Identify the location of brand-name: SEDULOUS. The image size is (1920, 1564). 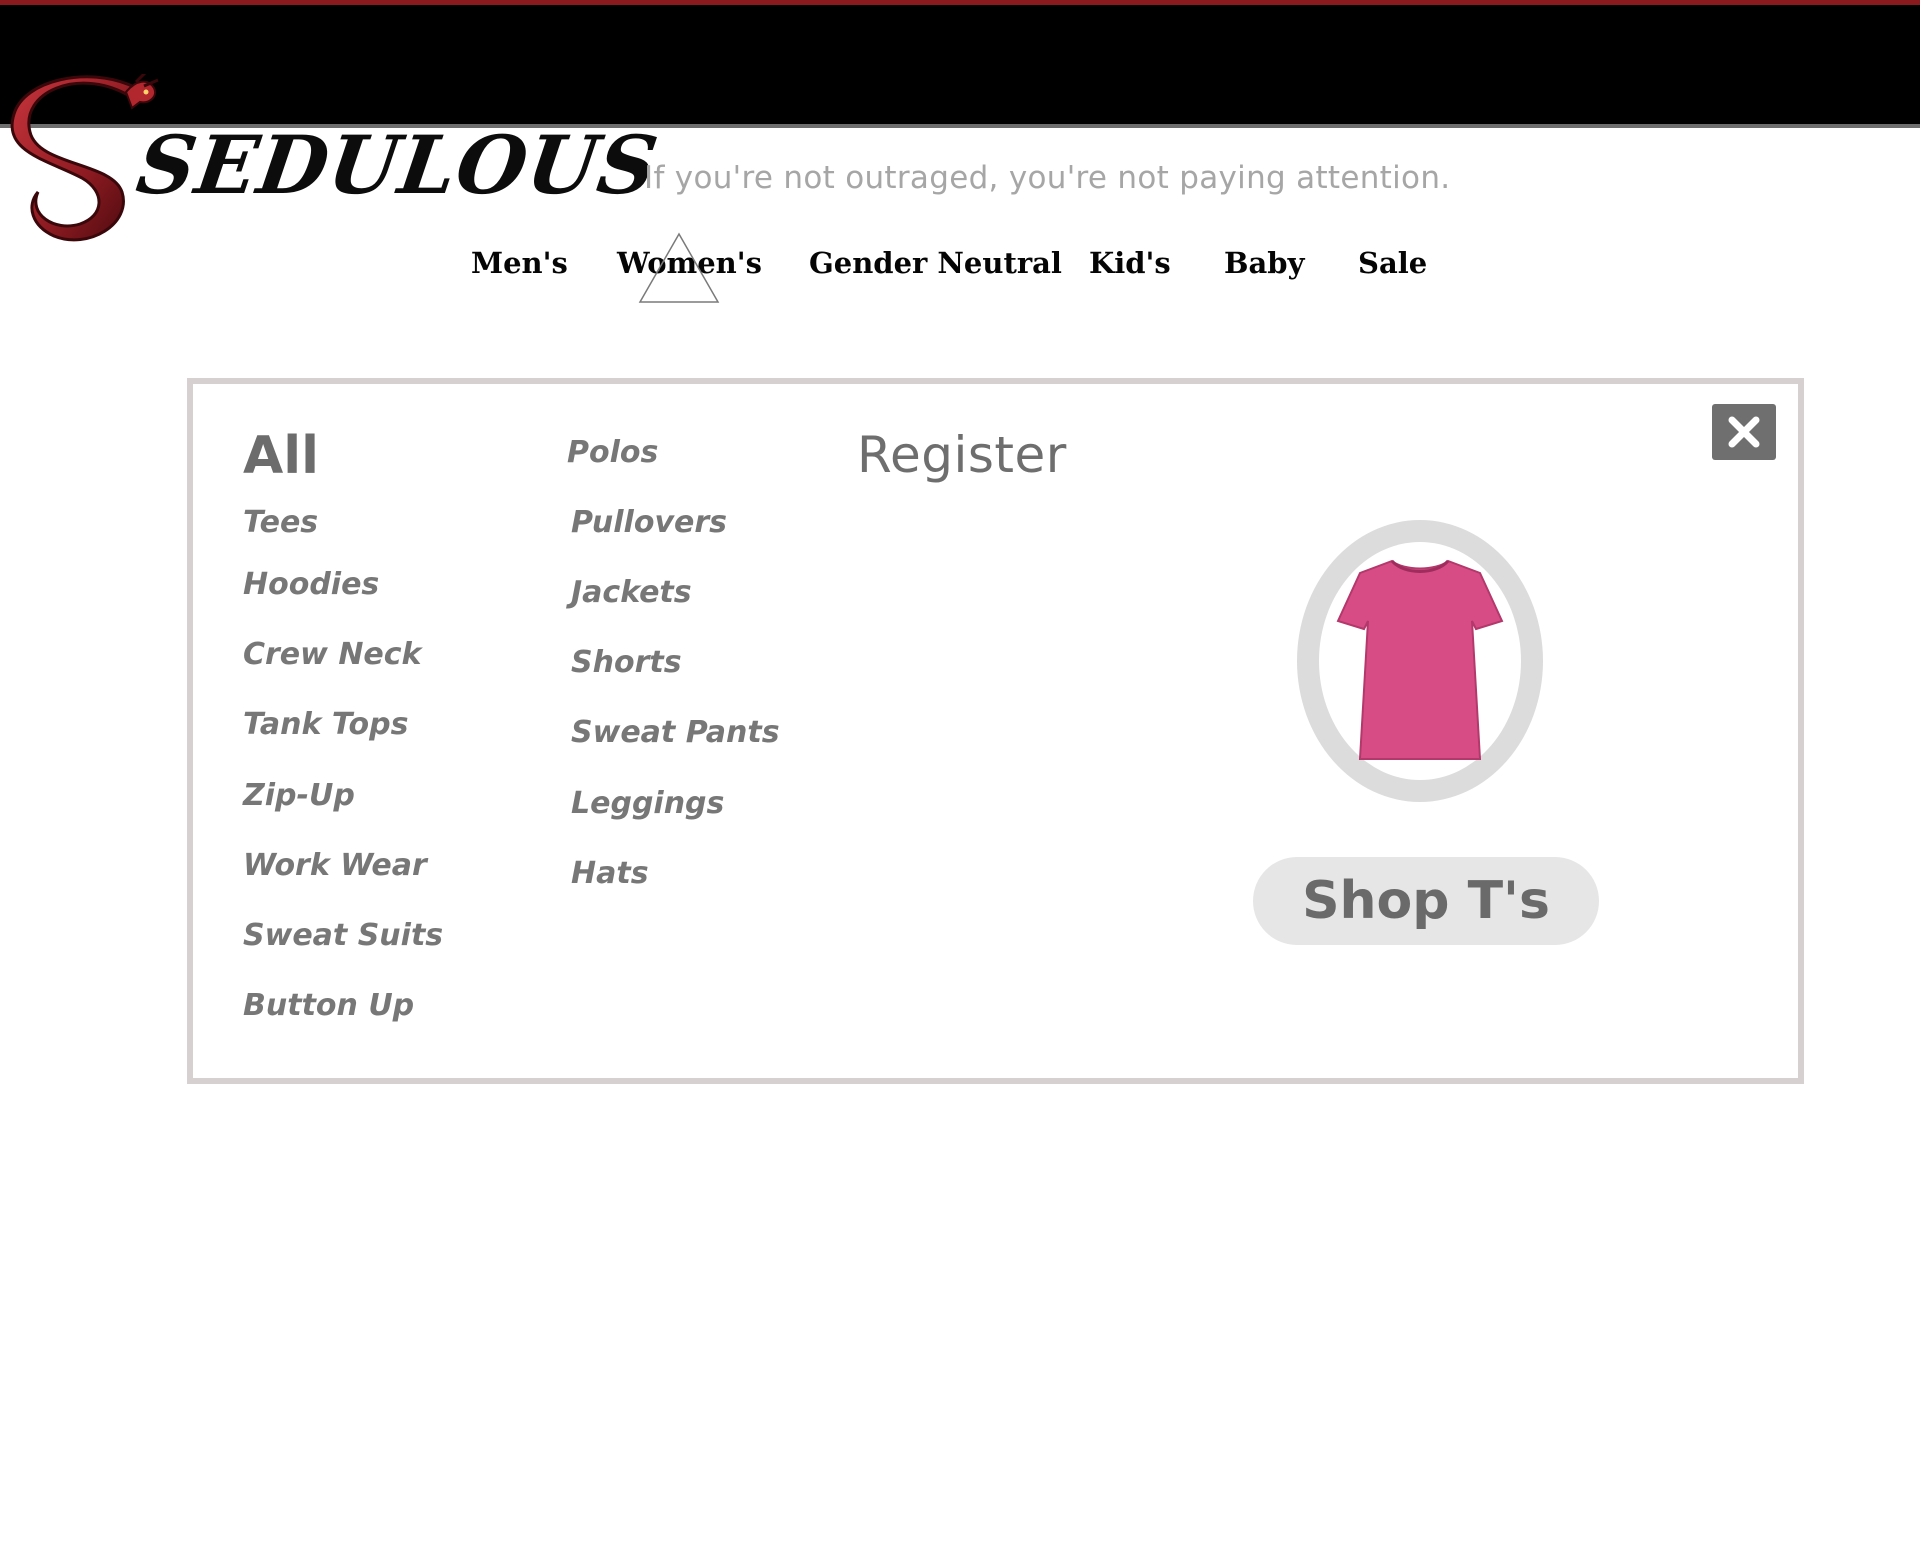
(397, 165).